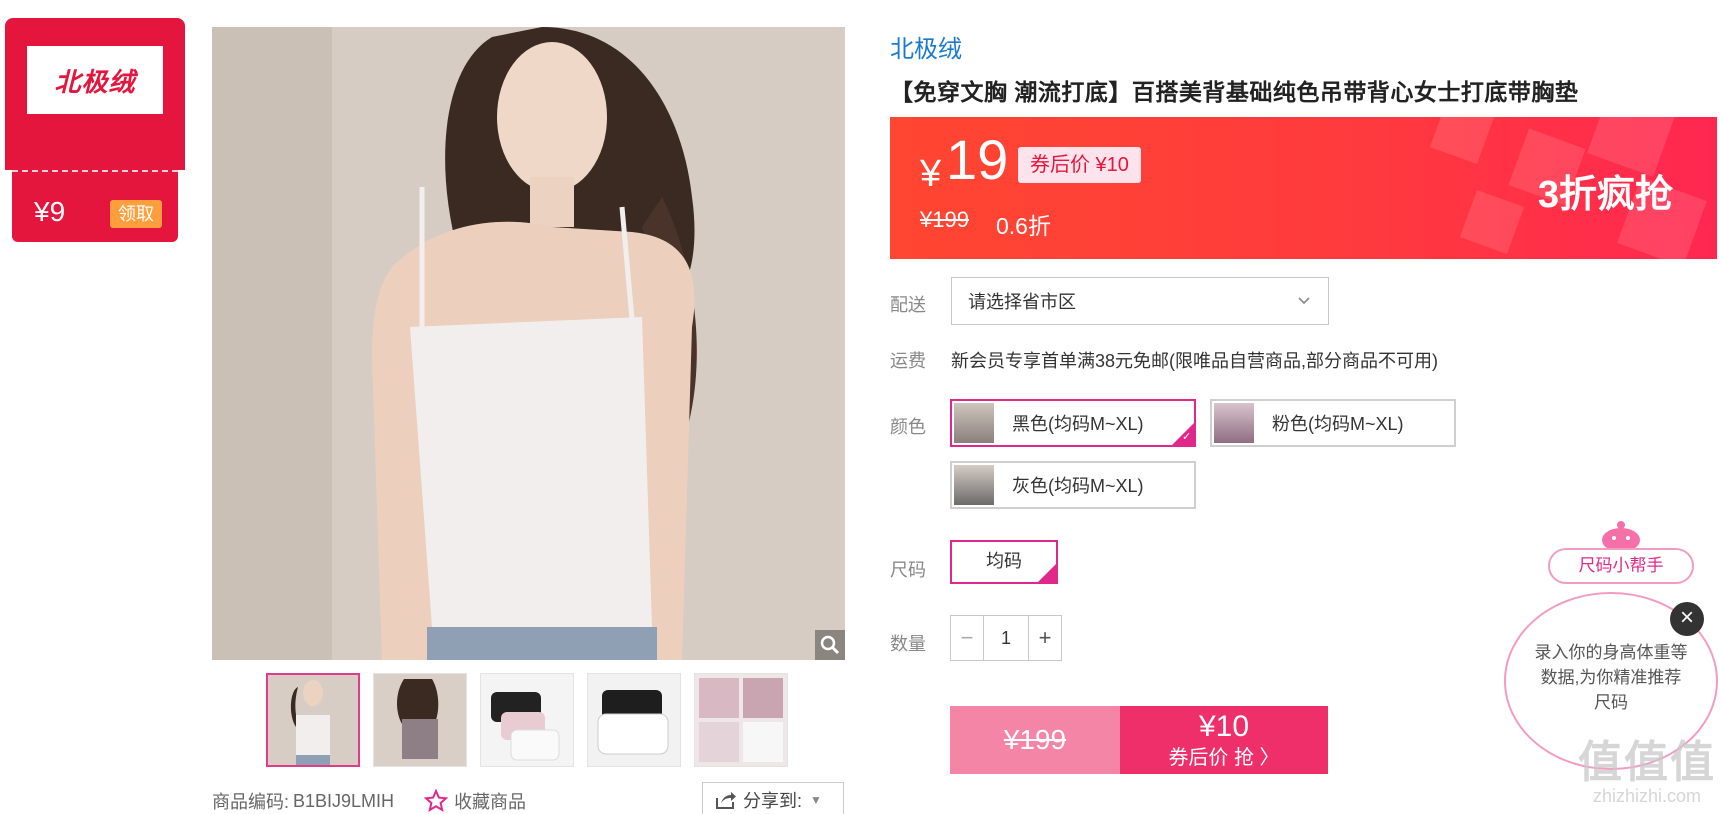 This screenshot has width=1721, height=814. Describe the element at coordinates (1195, 361) in the screenshot. I see `shipping-text: 新会员专享首单满38元免邮(限唯品自营商品,部分商品不可用)` at that location.